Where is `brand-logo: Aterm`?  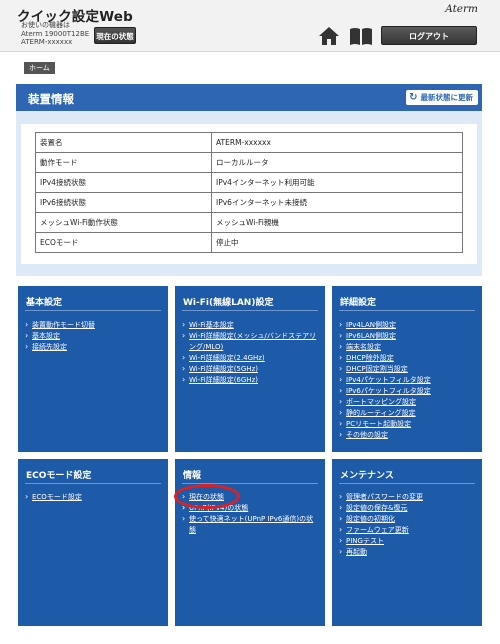
brand-logo: Aterm is located at coordinates (461, 9).